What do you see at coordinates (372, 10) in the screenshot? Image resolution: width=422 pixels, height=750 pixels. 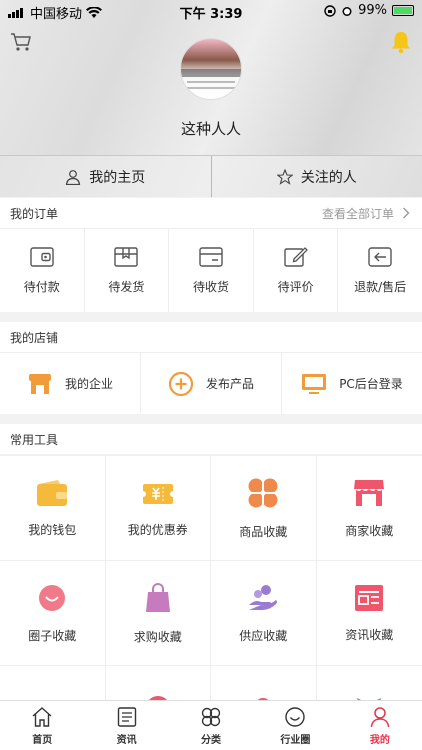 I see `battery-percent: 99%` at bounding box center [372, 10].